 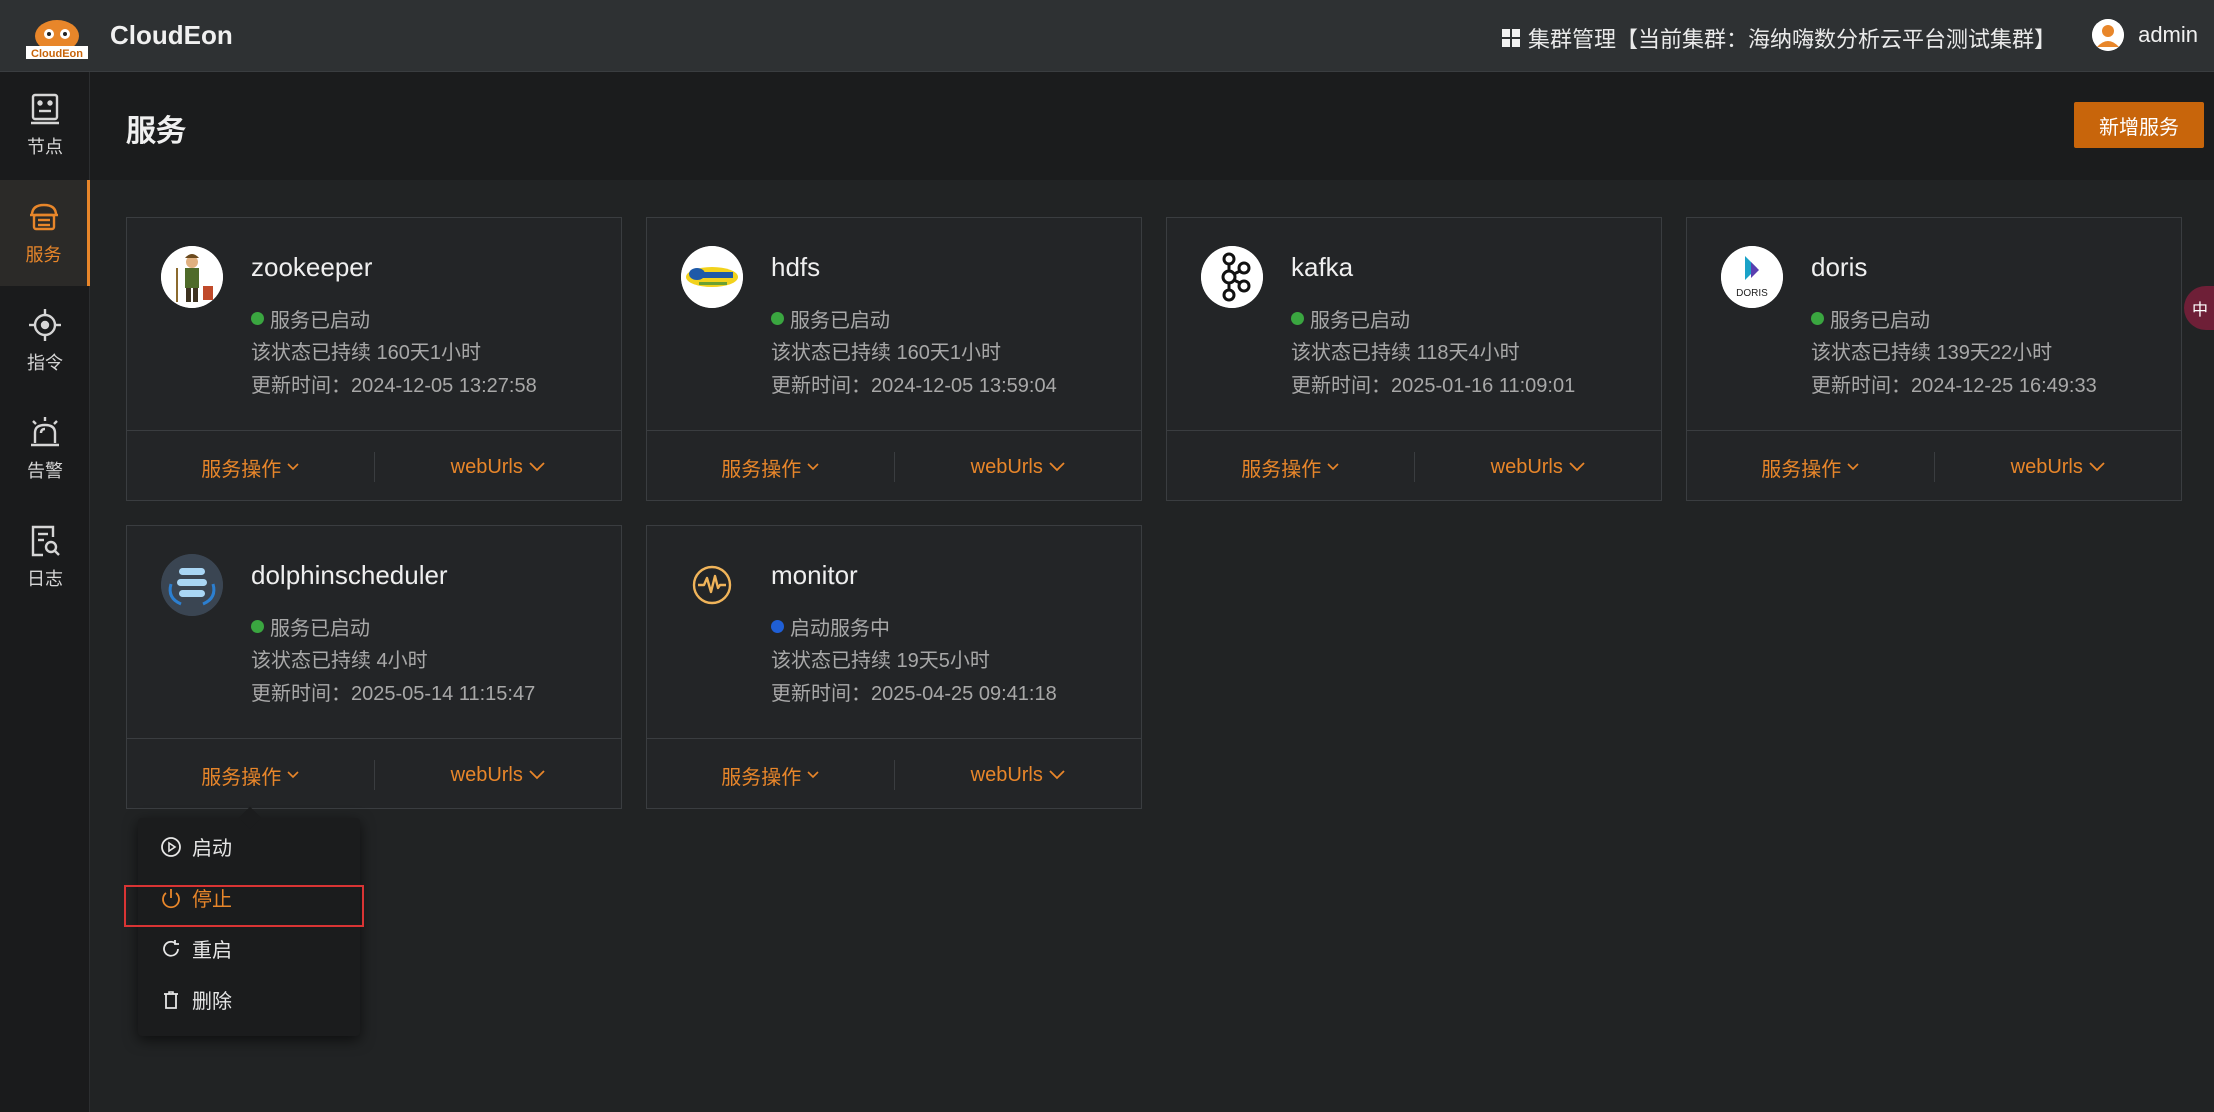 What do you see at coordinates (192, 277) in the screenshot?
I see `zookeeper-icon` at bounding box center [192, 277].